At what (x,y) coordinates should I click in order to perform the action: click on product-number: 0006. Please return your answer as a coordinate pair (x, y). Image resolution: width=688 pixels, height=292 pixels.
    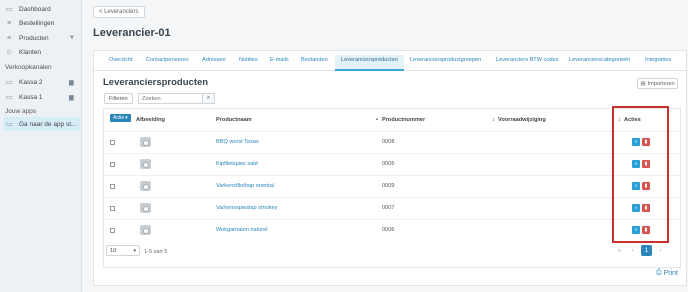
    Looking at the image, I should click on (388, 230).